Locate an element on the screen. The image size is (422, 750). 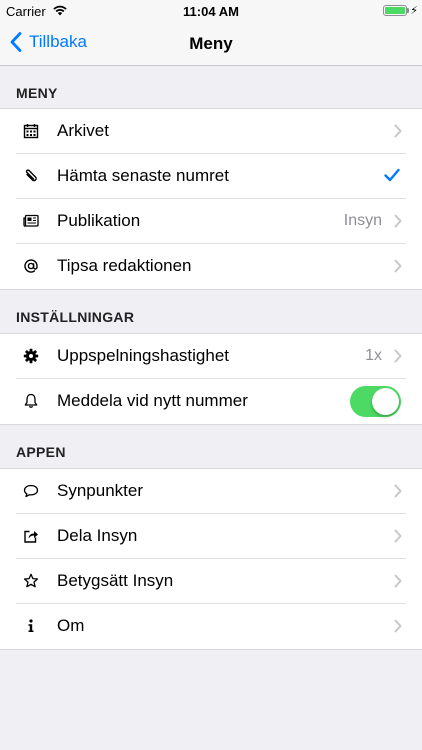
page-title: Meny is located at coordinates (211, 43).